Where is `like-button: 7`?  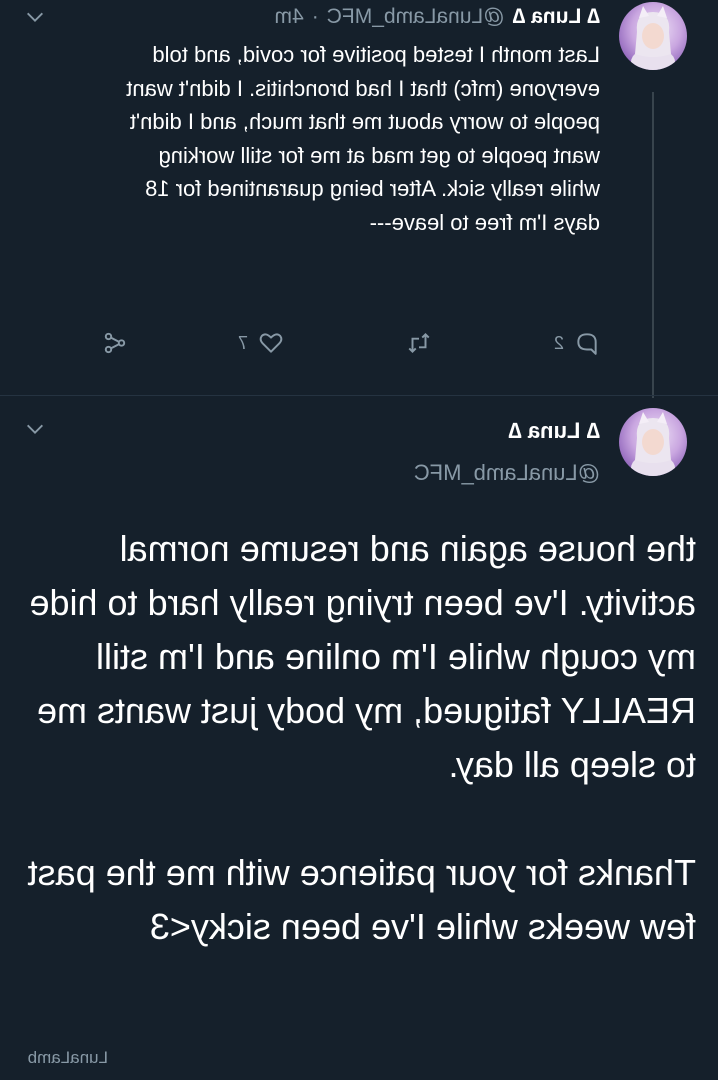
like-button: 7 is located at coordinates (261, 343).